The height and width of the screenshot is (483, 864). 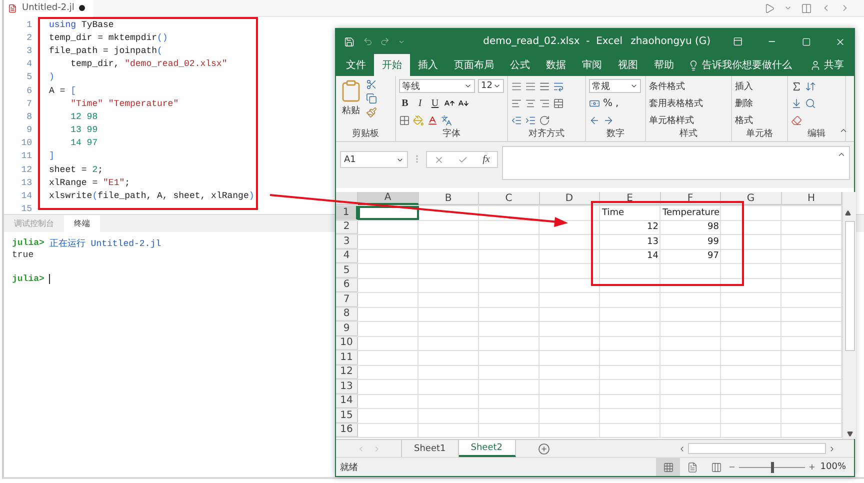 I want to click on align-center-icon, so click(x=530, y=103).